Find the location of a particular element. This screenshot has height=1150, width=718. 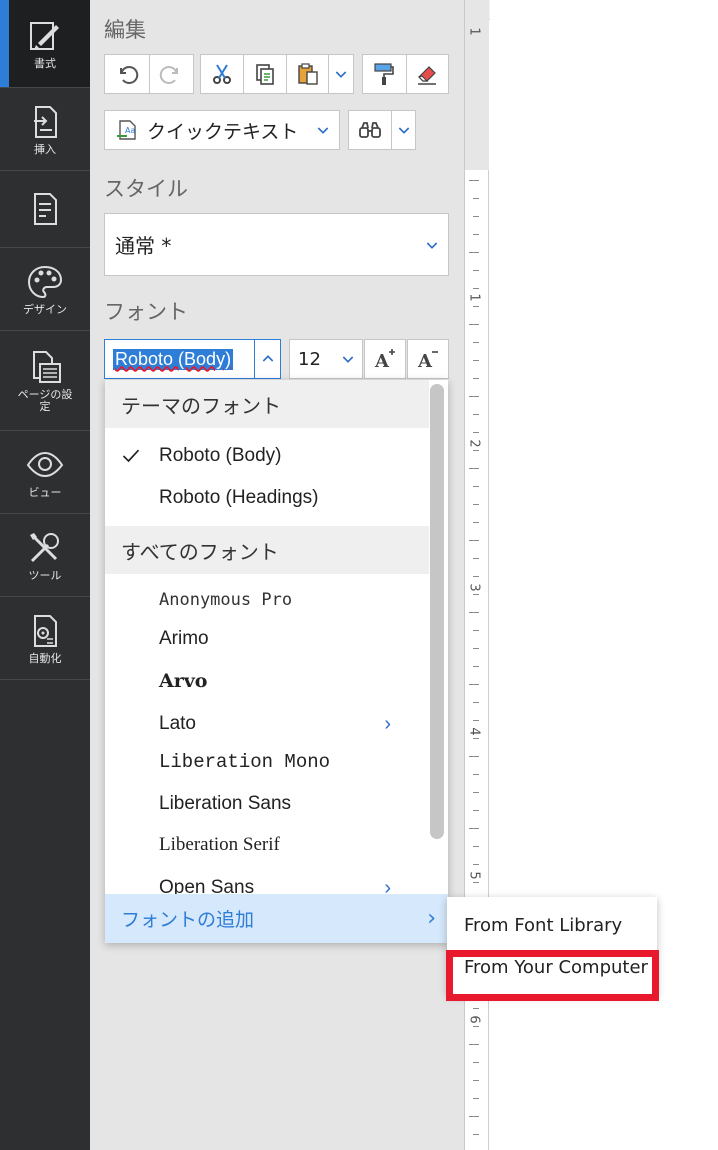

redo-button is located at coordinates (170, 74).